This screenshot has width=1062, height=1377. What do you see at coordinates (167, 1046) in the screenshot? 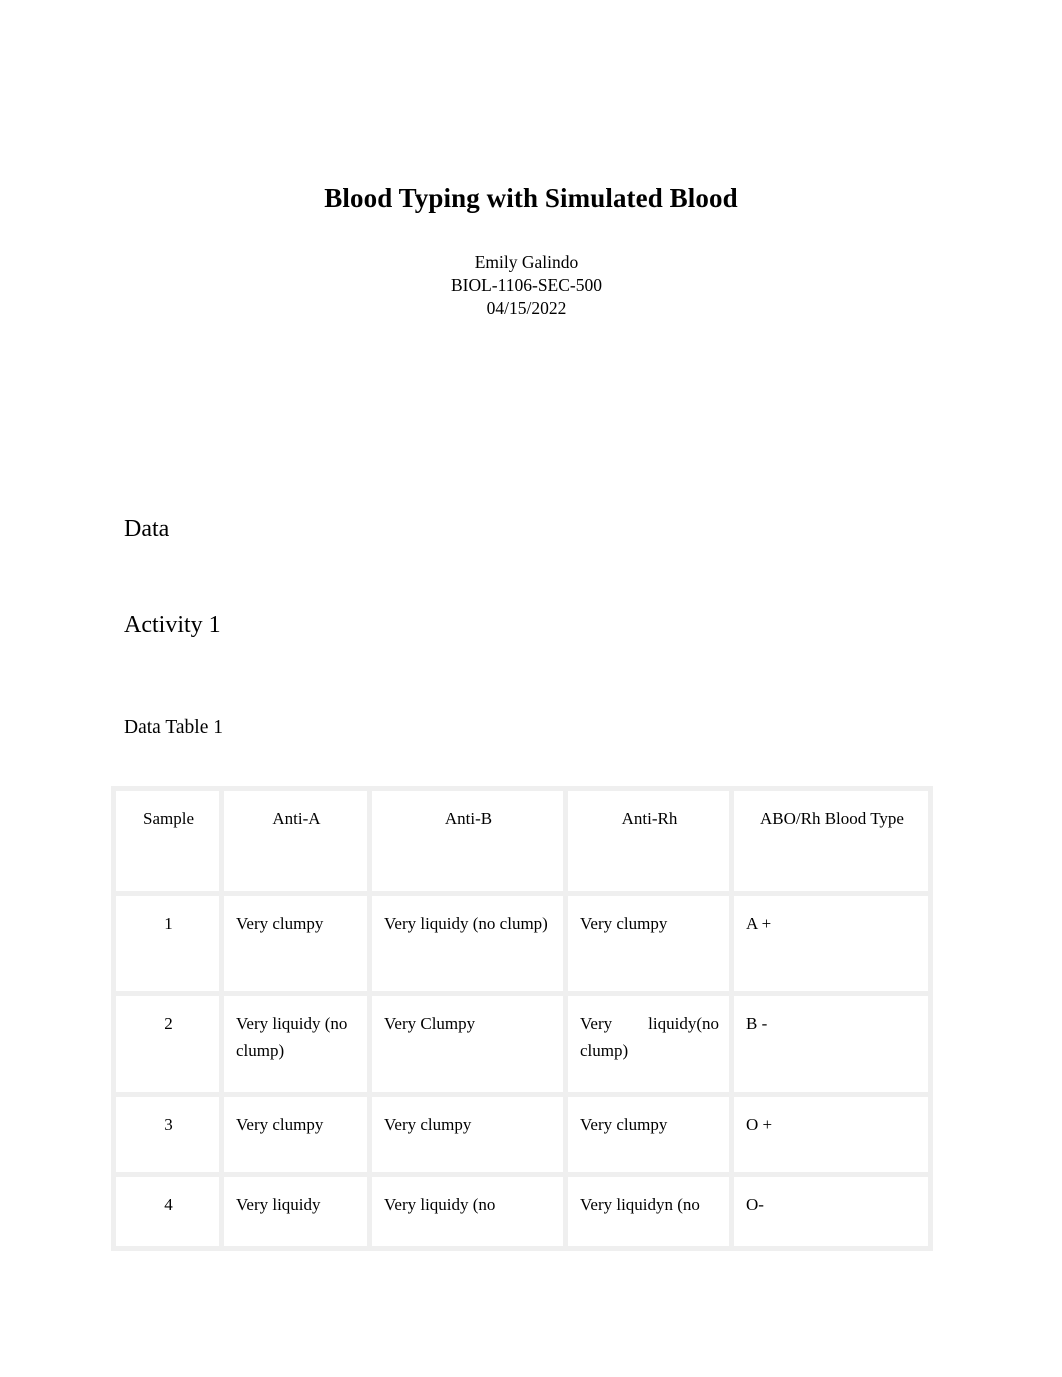
I see `cell-sample: 2` at bounding box center [167, 1046].